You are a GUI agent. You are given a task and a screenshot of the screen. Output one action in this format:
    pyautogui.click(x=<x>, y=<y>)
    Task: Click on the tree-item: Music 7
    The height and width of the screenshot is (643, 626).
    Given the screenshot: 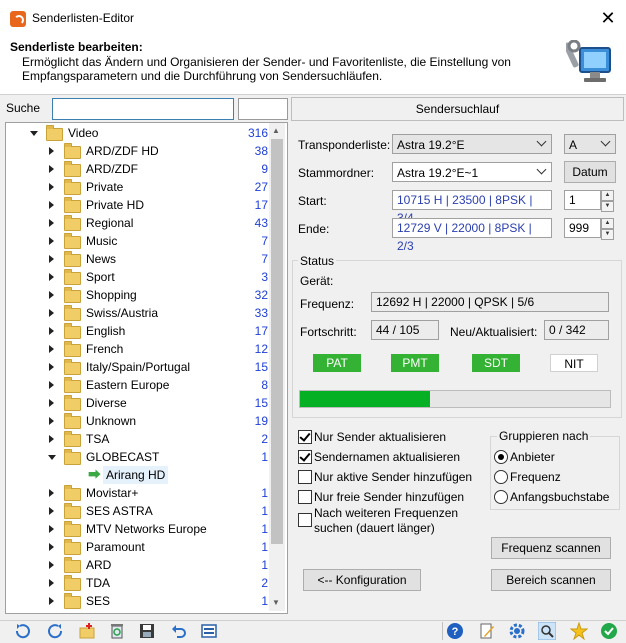 What is the action you would take?
    pyautogui.click(x=138, y=241)
    